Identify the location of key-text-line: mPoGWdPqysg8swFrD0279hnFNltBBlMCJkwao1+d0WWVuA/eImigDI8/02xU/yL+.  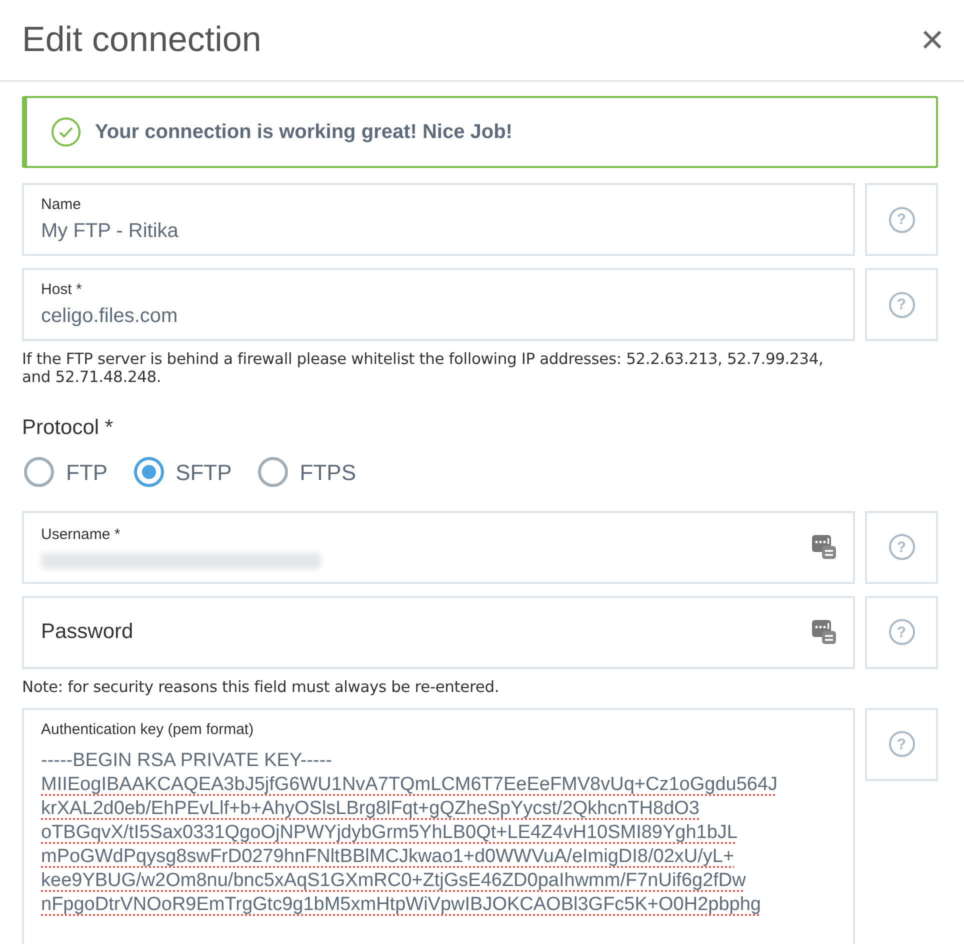
(388, 857).